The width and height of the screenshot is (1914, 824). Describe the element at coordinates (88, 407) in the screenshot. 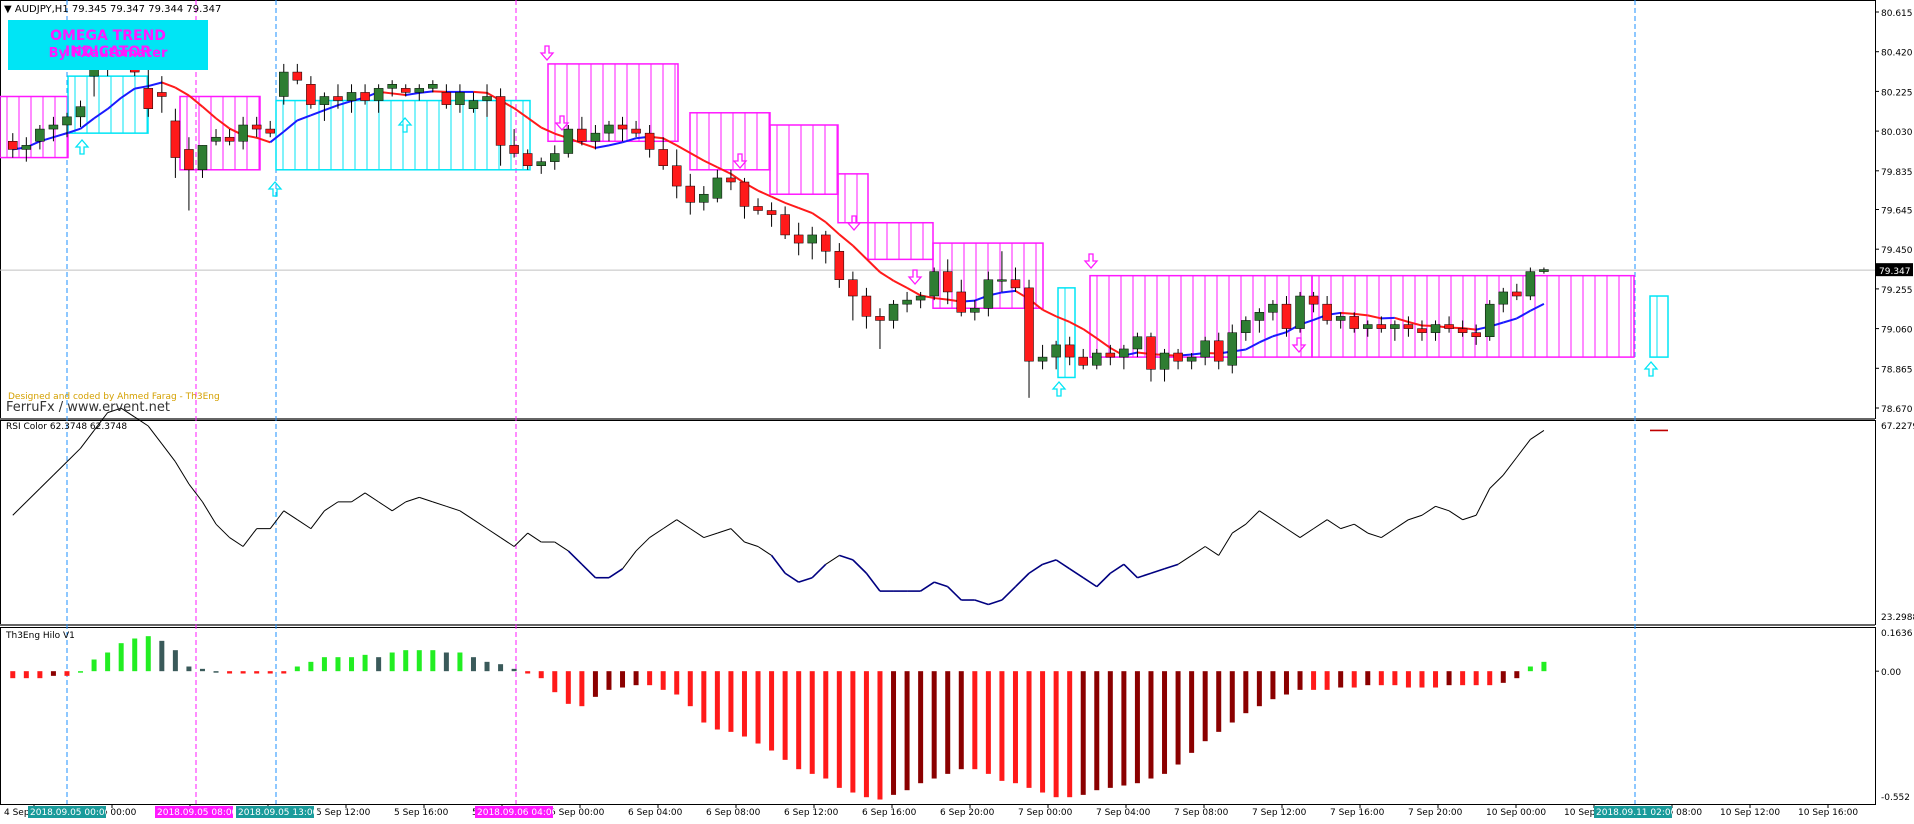

I see `ferrufx-label: FerruFx / www.ervent.net` at that location.